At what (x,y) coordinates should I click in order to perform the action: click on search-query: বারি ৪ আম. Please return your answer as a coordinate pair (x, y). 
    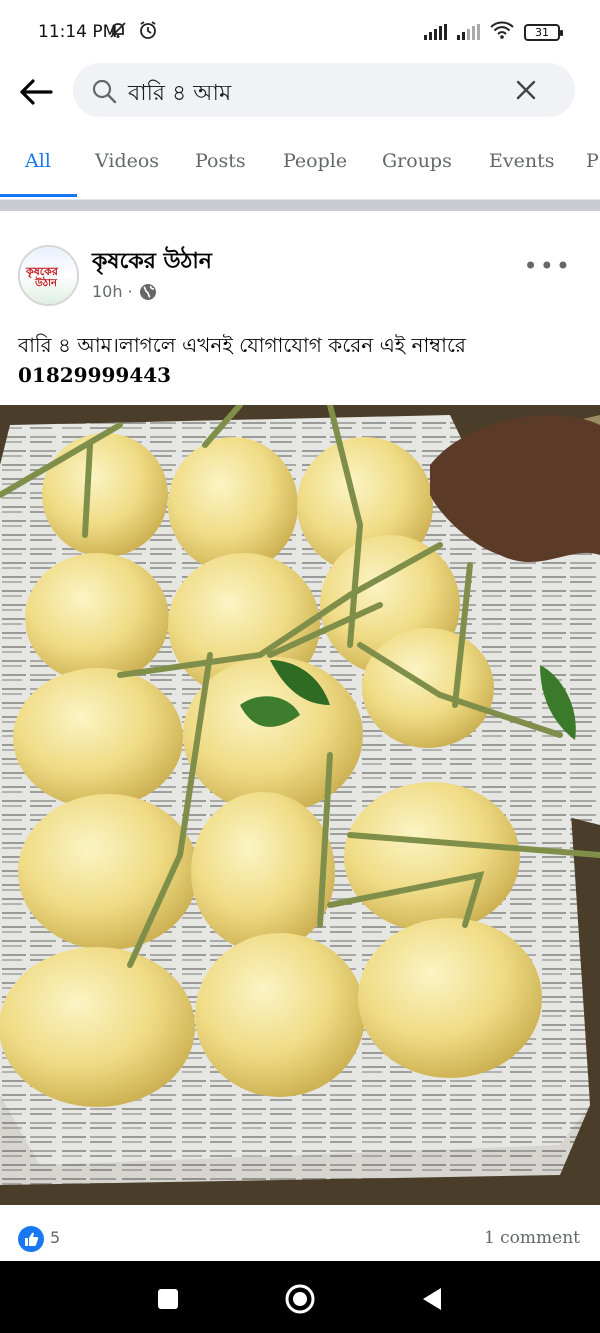
    Looking at the image, I should click on (180, 93).